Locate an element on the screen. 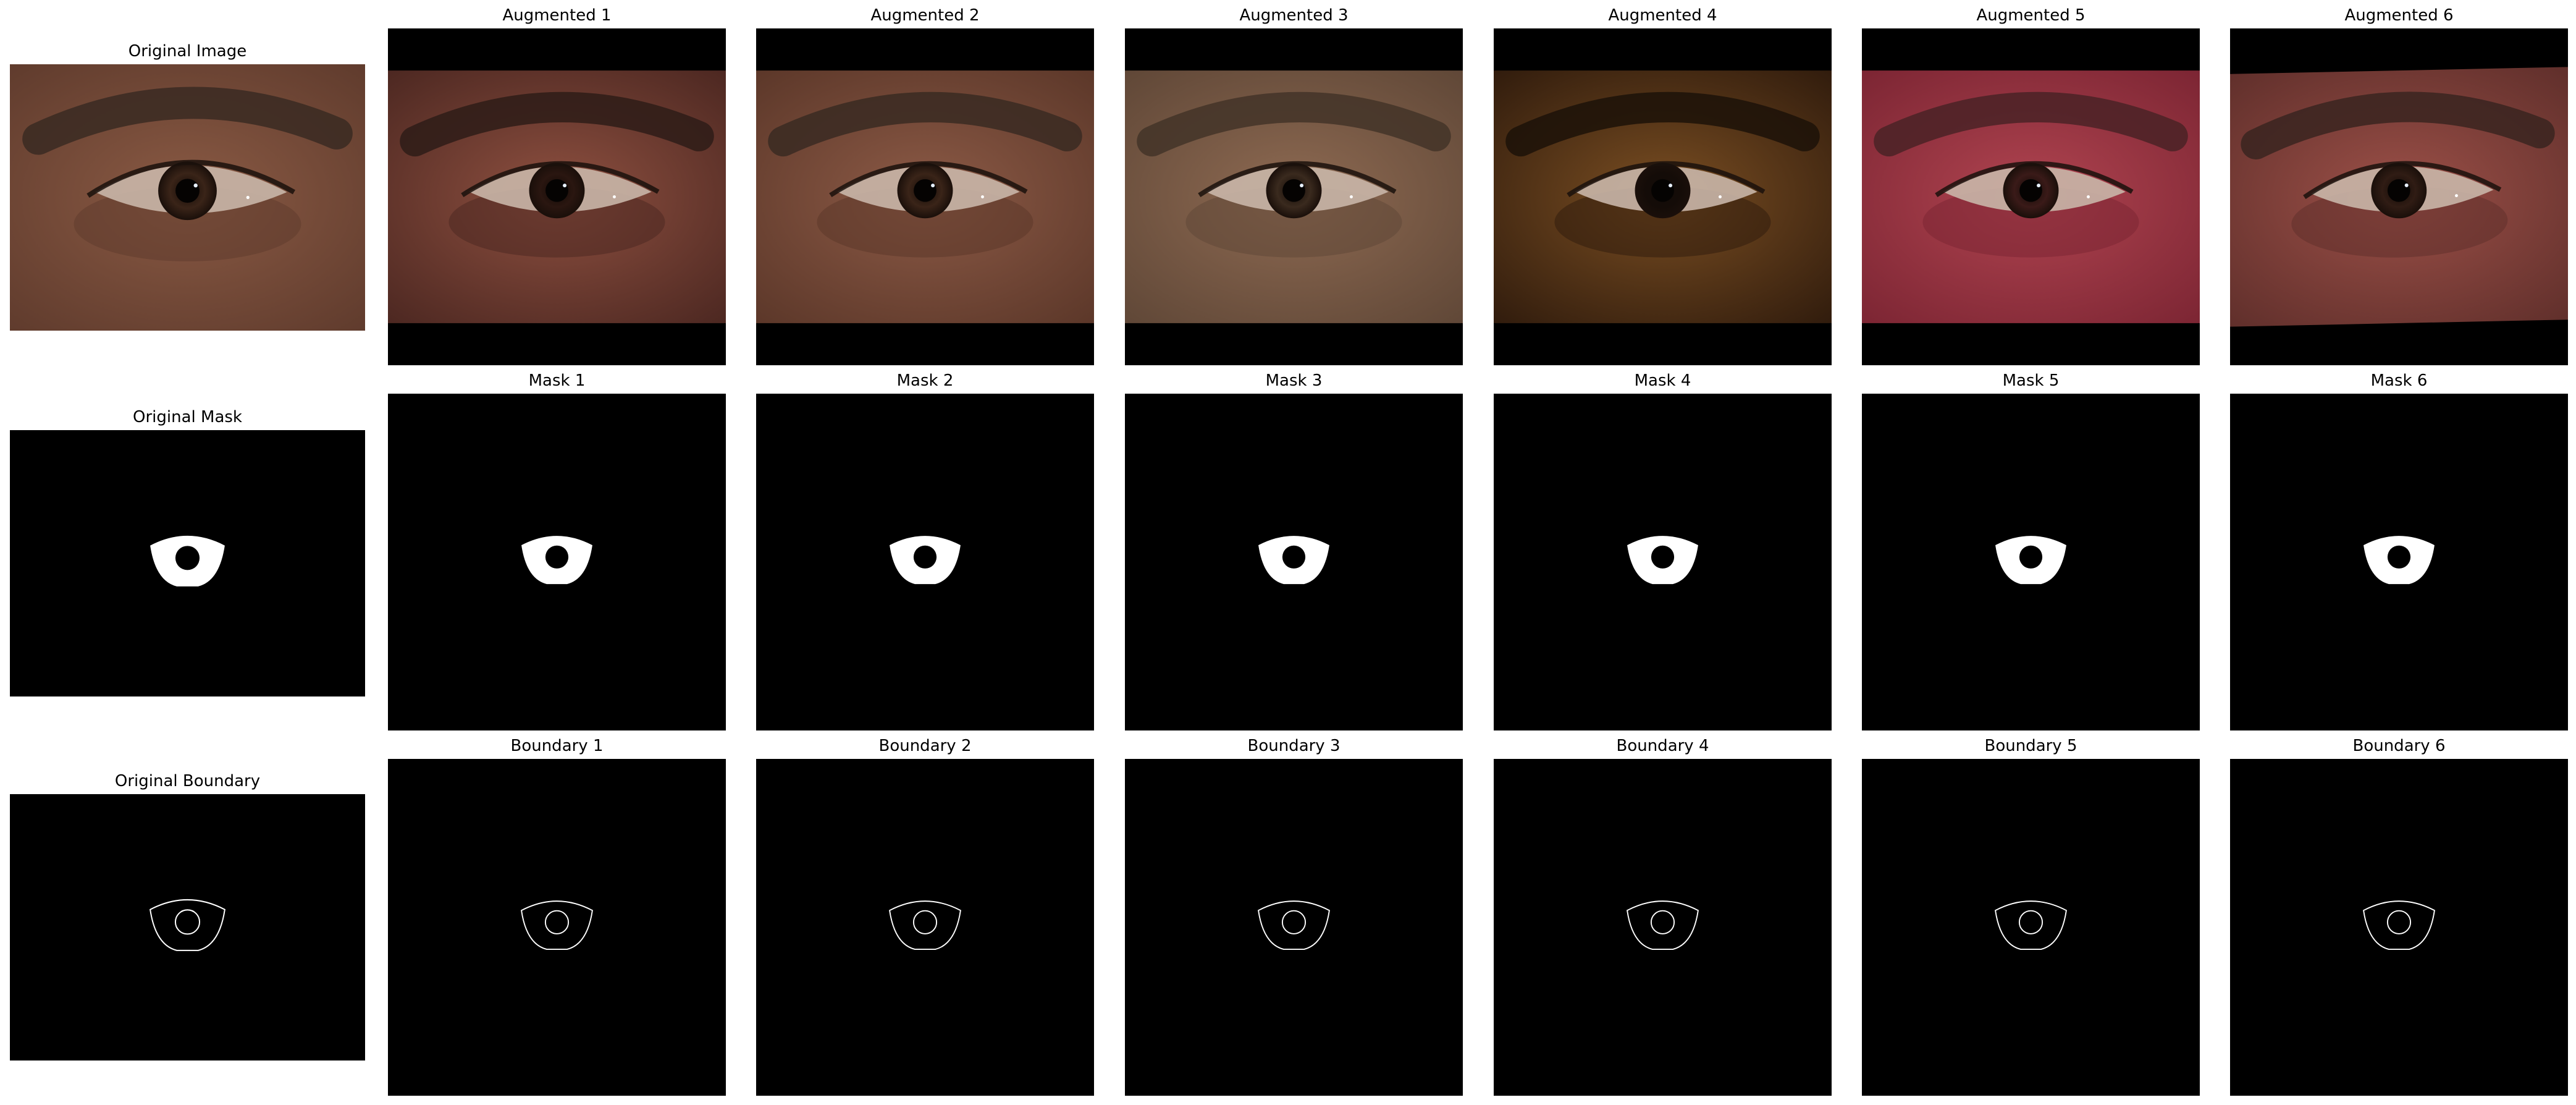 This screenshot has height=1105, width=2576. image-panel: Augmented 1 is located at coordinates (557, 186).